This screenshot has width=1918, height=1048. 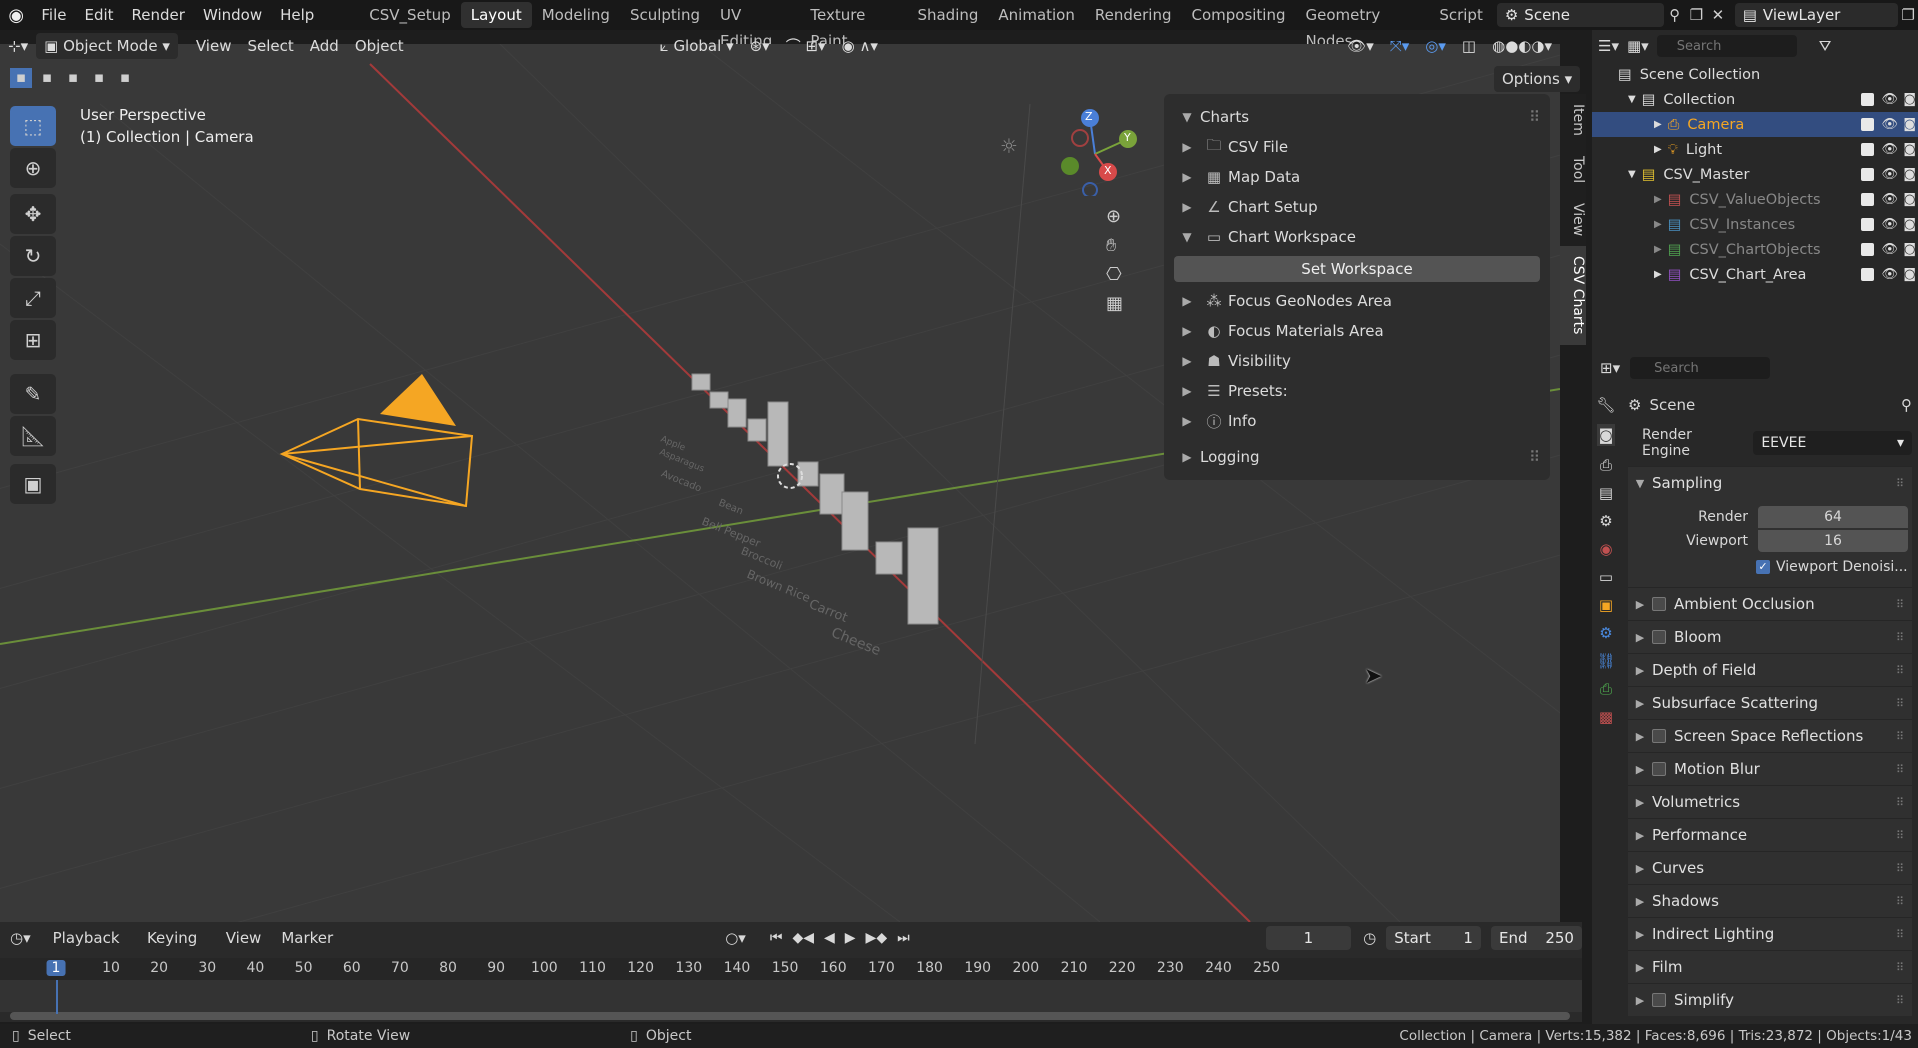 What do you see at coordinates (1770, 482) in the screenshot?
I see `sampling-section: ▼ Sampling ⠿` at bounding box center [1770, 482].